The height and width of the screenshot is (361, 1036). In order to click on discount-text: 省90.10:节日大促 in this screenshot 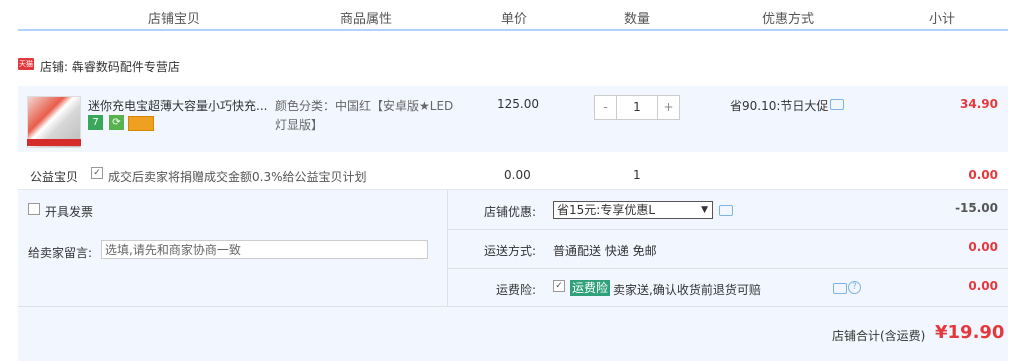, I will do `click(779, 106)`.